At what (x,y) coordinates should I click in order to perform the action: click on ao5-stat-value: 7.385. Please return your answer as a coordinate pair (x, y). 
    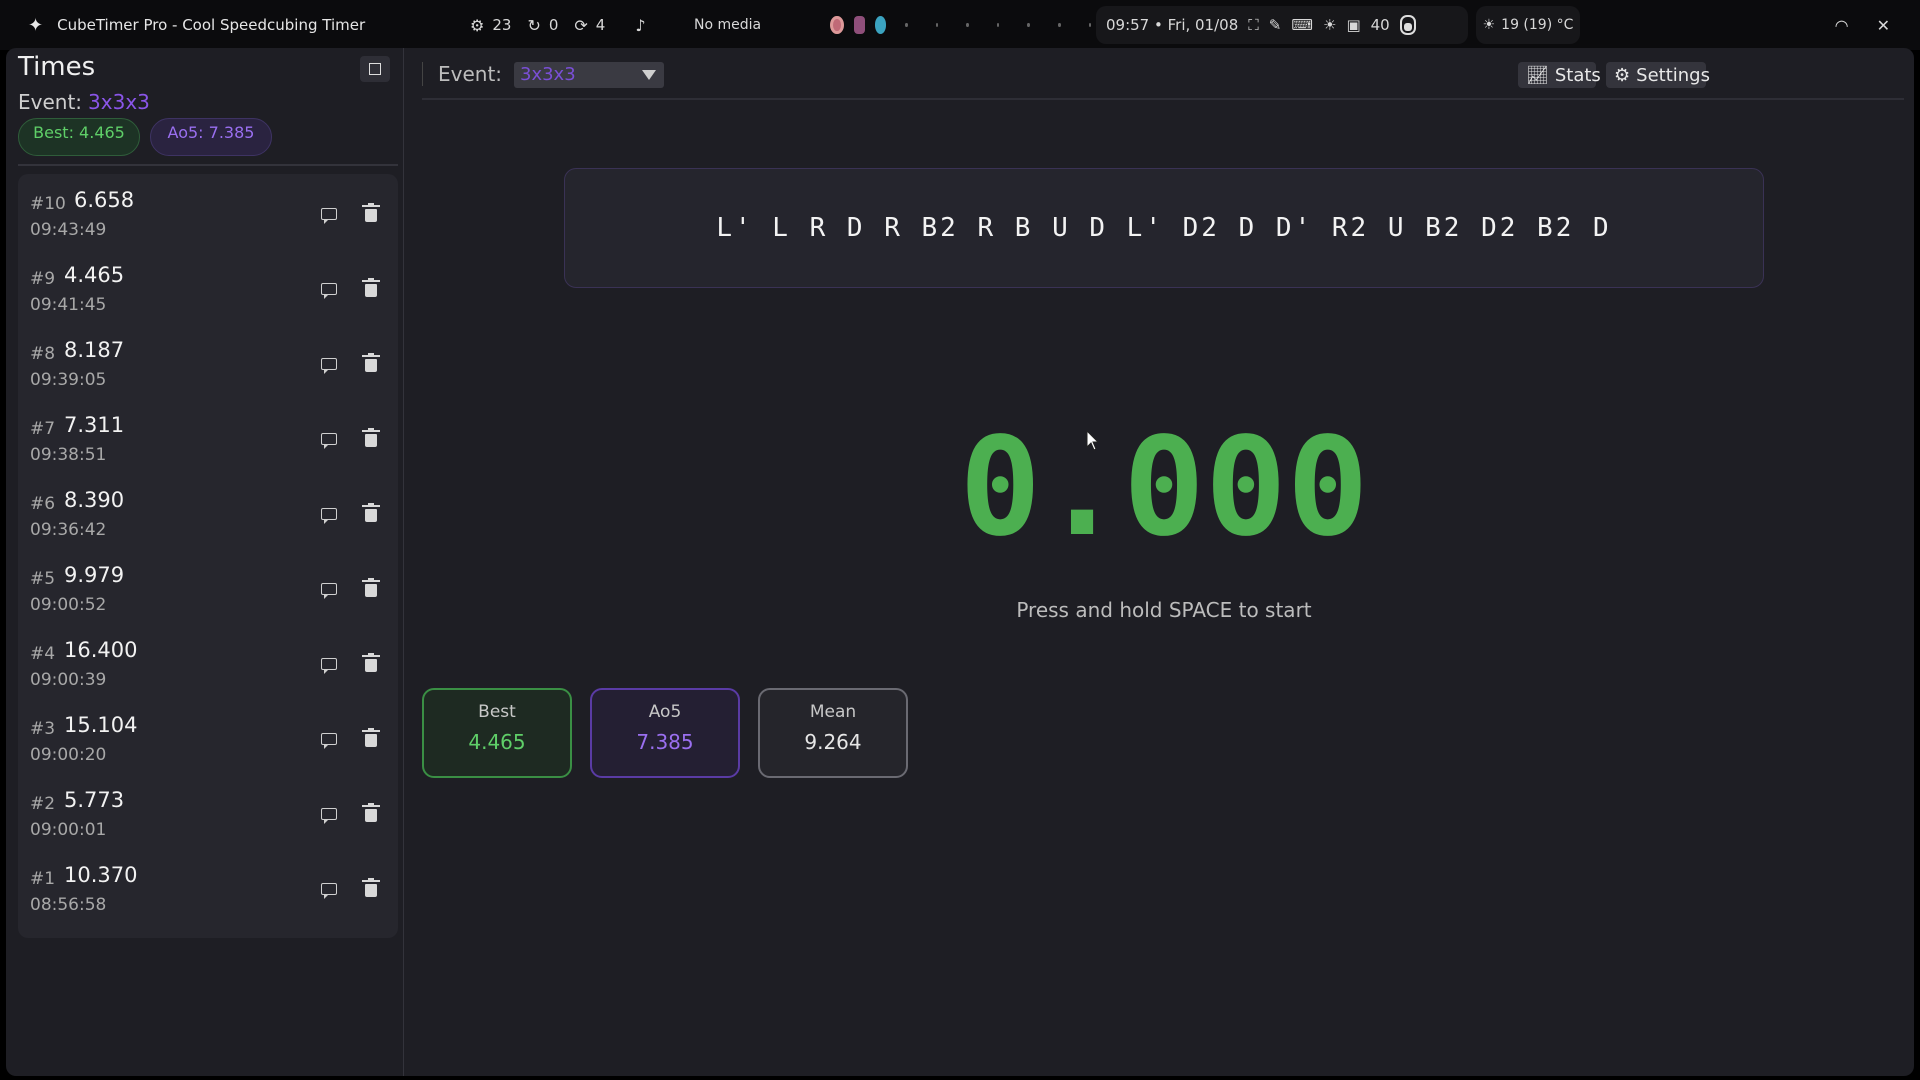
    Looking at the image, I should click on (665, 742).